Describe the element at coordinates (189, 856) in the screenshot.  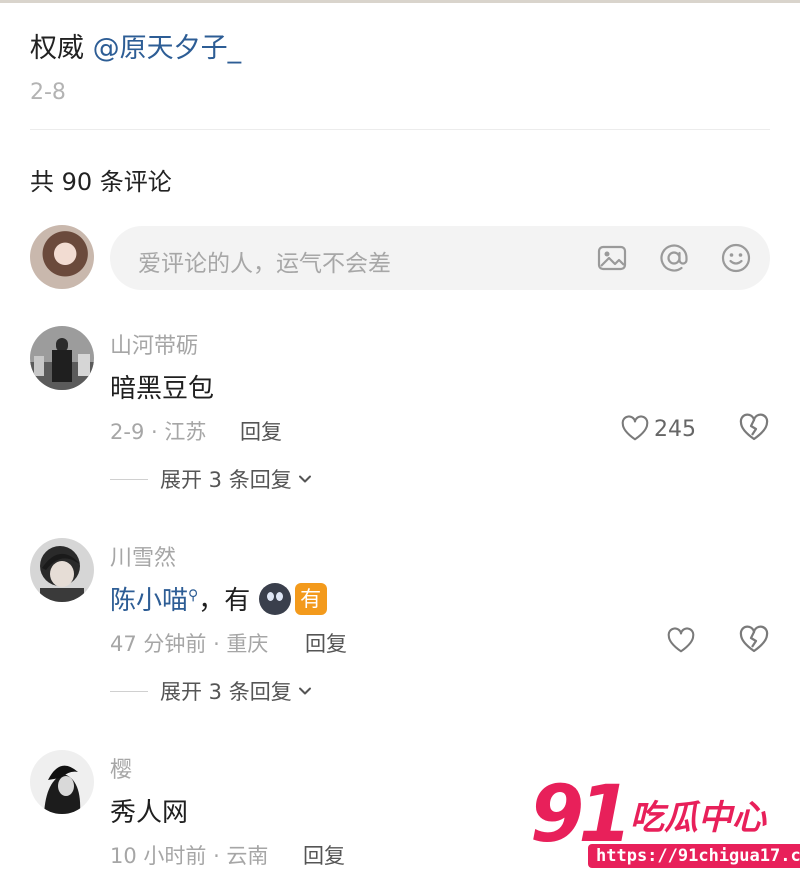
I see `comment-meta: 10 小时前 · 云南` at that location.